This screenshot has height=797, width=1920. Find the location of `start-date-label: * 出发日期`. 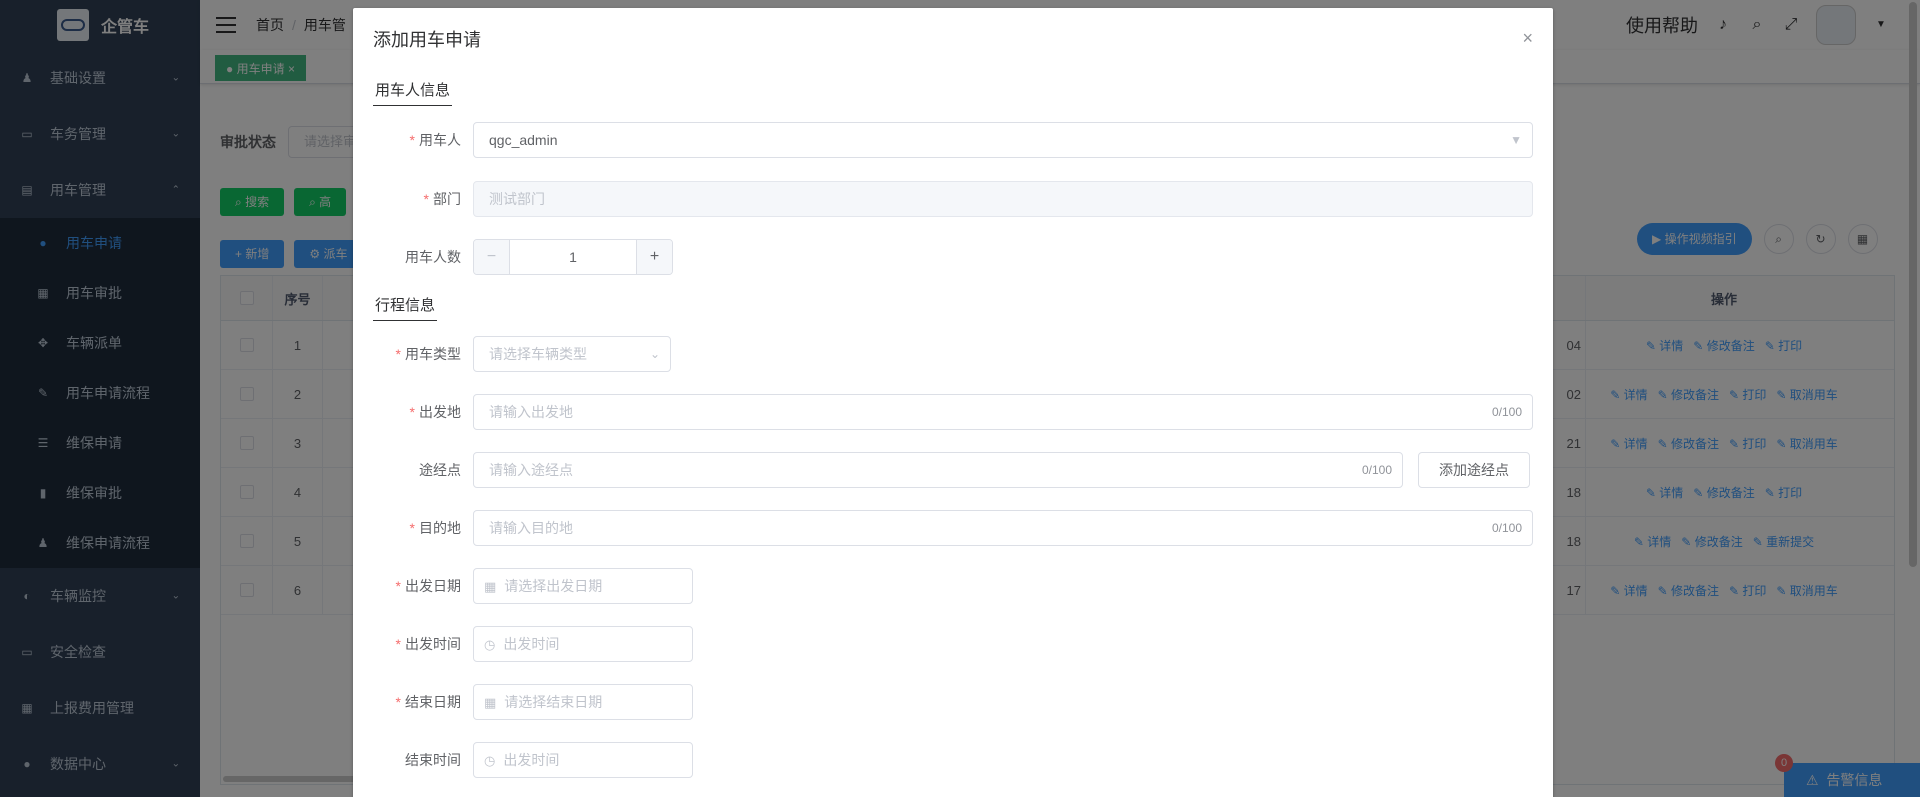

start-date-label: * 出发日期 is located at coordinates (428, 586).